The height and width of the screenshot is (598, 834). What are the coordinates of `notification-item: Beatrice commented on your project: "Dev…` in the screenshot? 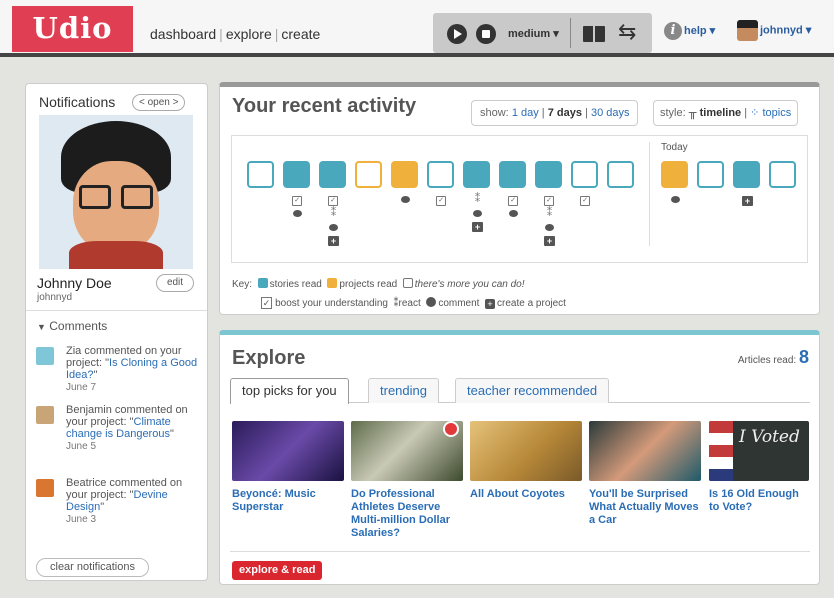 It's located at (118, 501).